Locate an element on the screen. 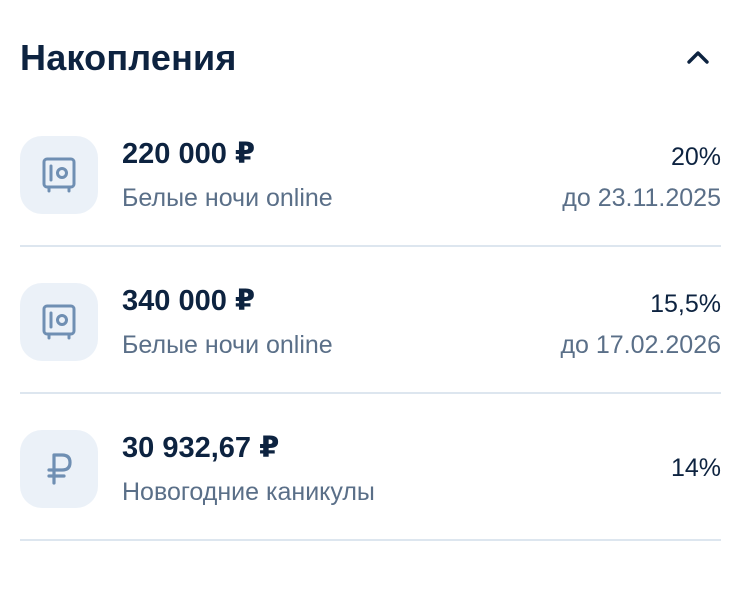  account-amount: 30 932,67 ₽ is located at coordinates (201, 448).